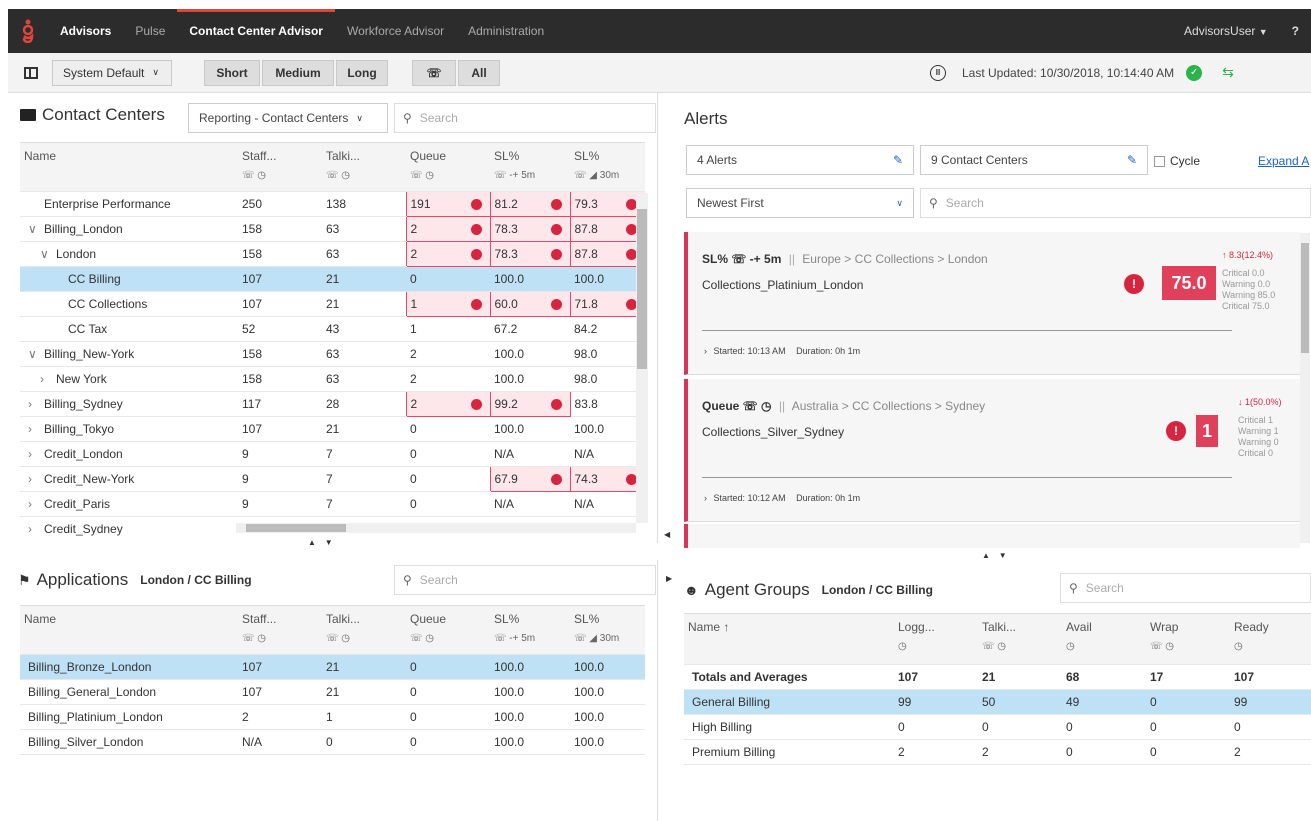  I want to click on alerts-scroll-thumb, so click(1305, 298).